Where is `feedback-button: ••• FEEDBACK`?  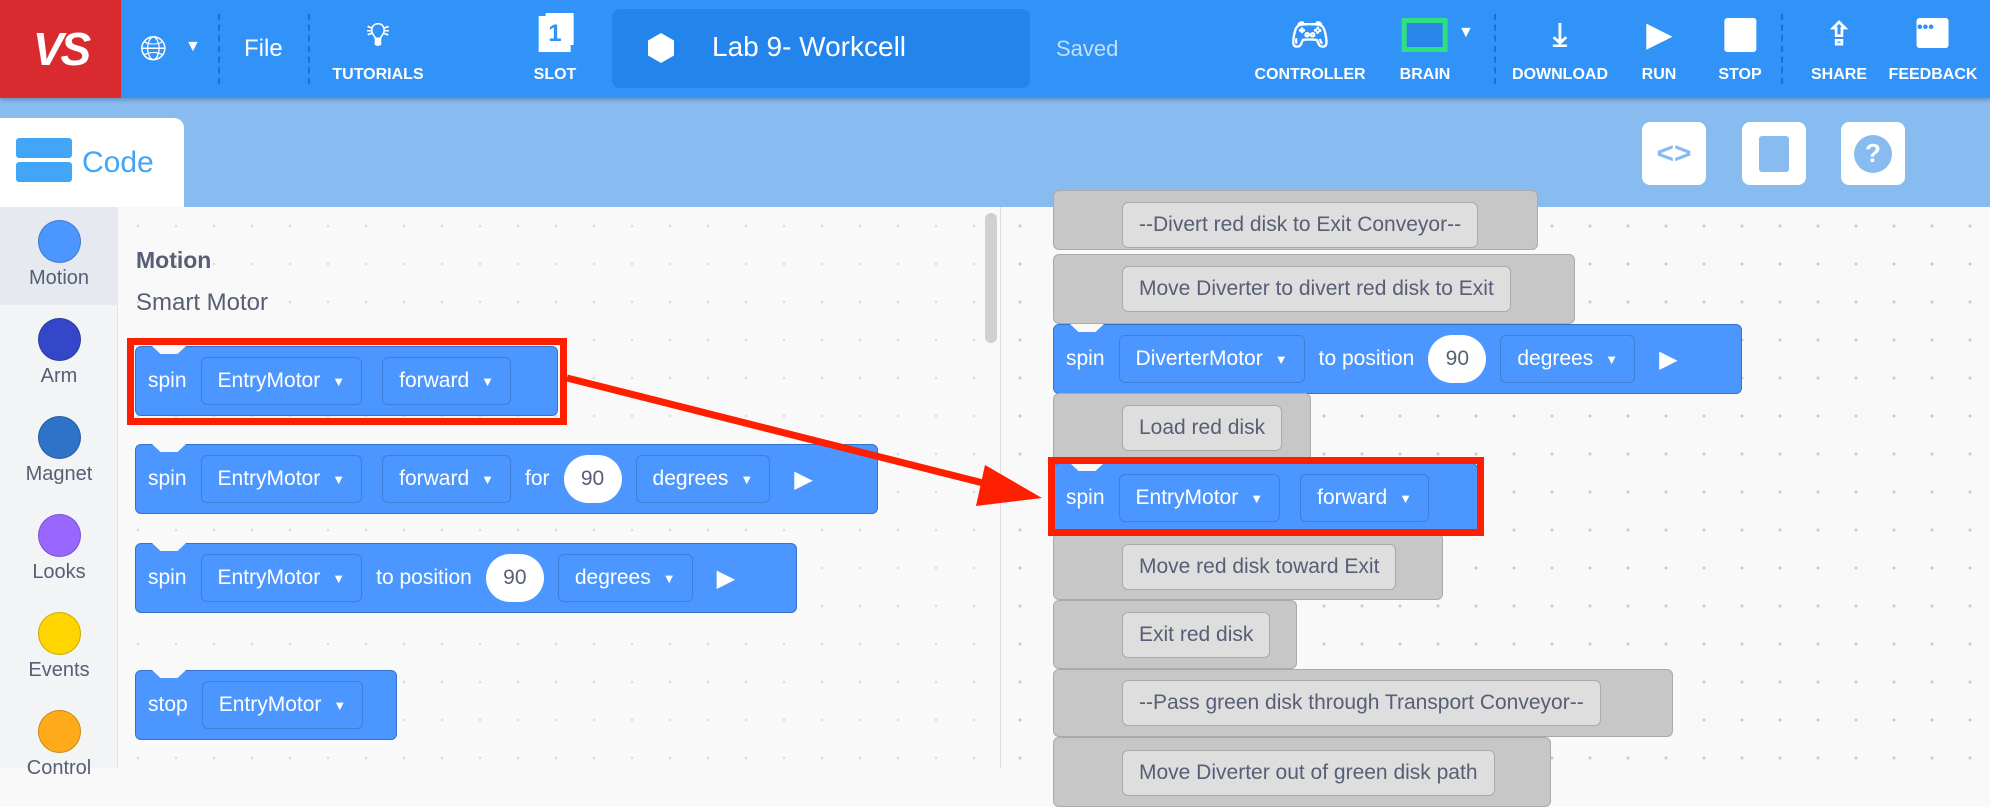 feedback-button: ••• FEEDBACK is located at coordinates (1933, 50).